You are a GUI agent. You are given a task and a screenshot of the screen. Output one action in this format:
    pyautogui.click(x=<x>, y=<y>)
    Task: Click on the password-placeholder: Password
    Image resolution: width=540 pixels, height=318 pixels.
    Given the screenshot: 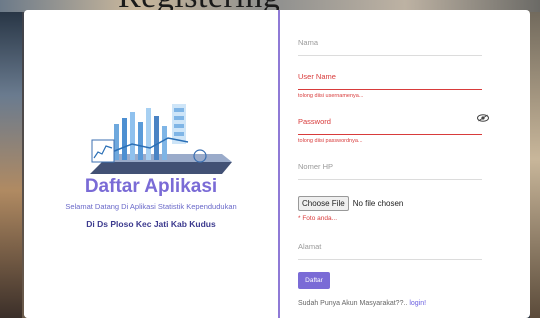 What is the action you would take?
    pyautogui.click(x=314, y=121)
    